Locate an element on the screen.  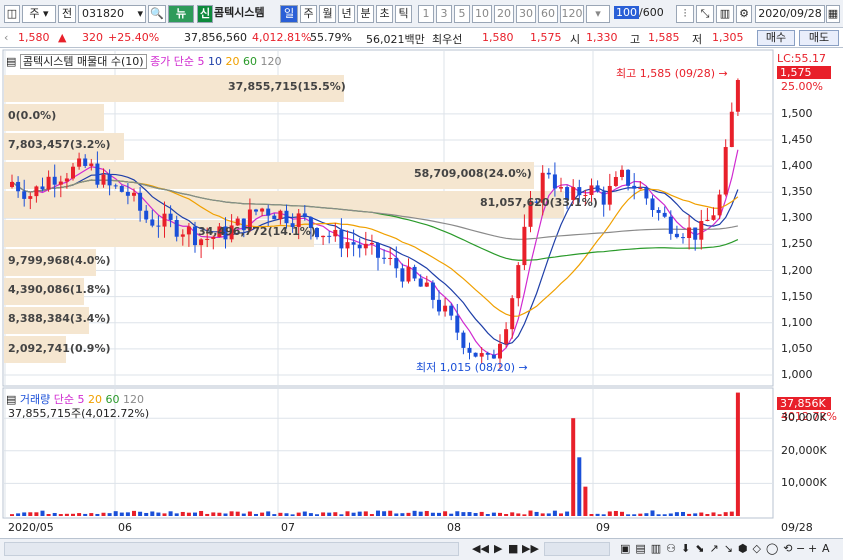
low-price: 1,305 is located at coordinates (728, 37).